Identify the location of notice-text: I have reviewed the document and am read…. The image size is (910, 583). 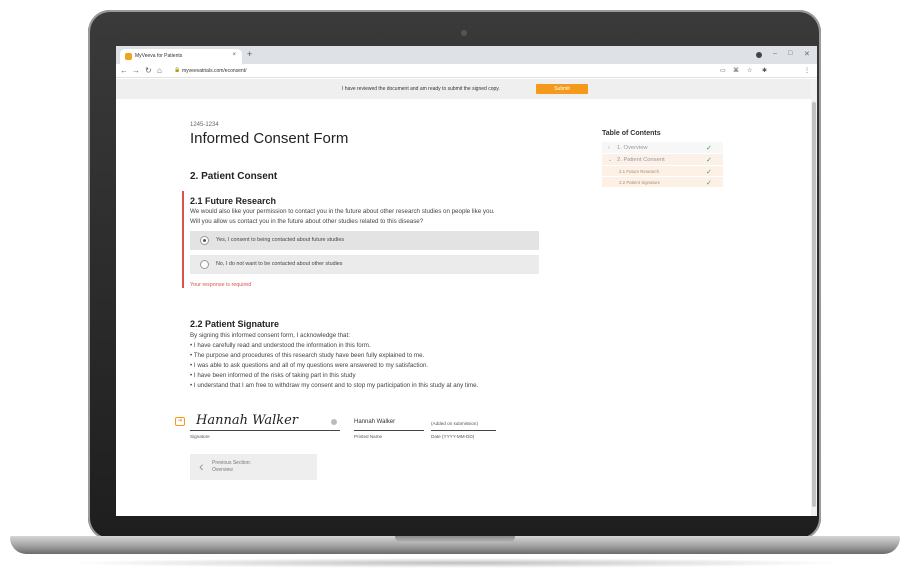
(421, 89).